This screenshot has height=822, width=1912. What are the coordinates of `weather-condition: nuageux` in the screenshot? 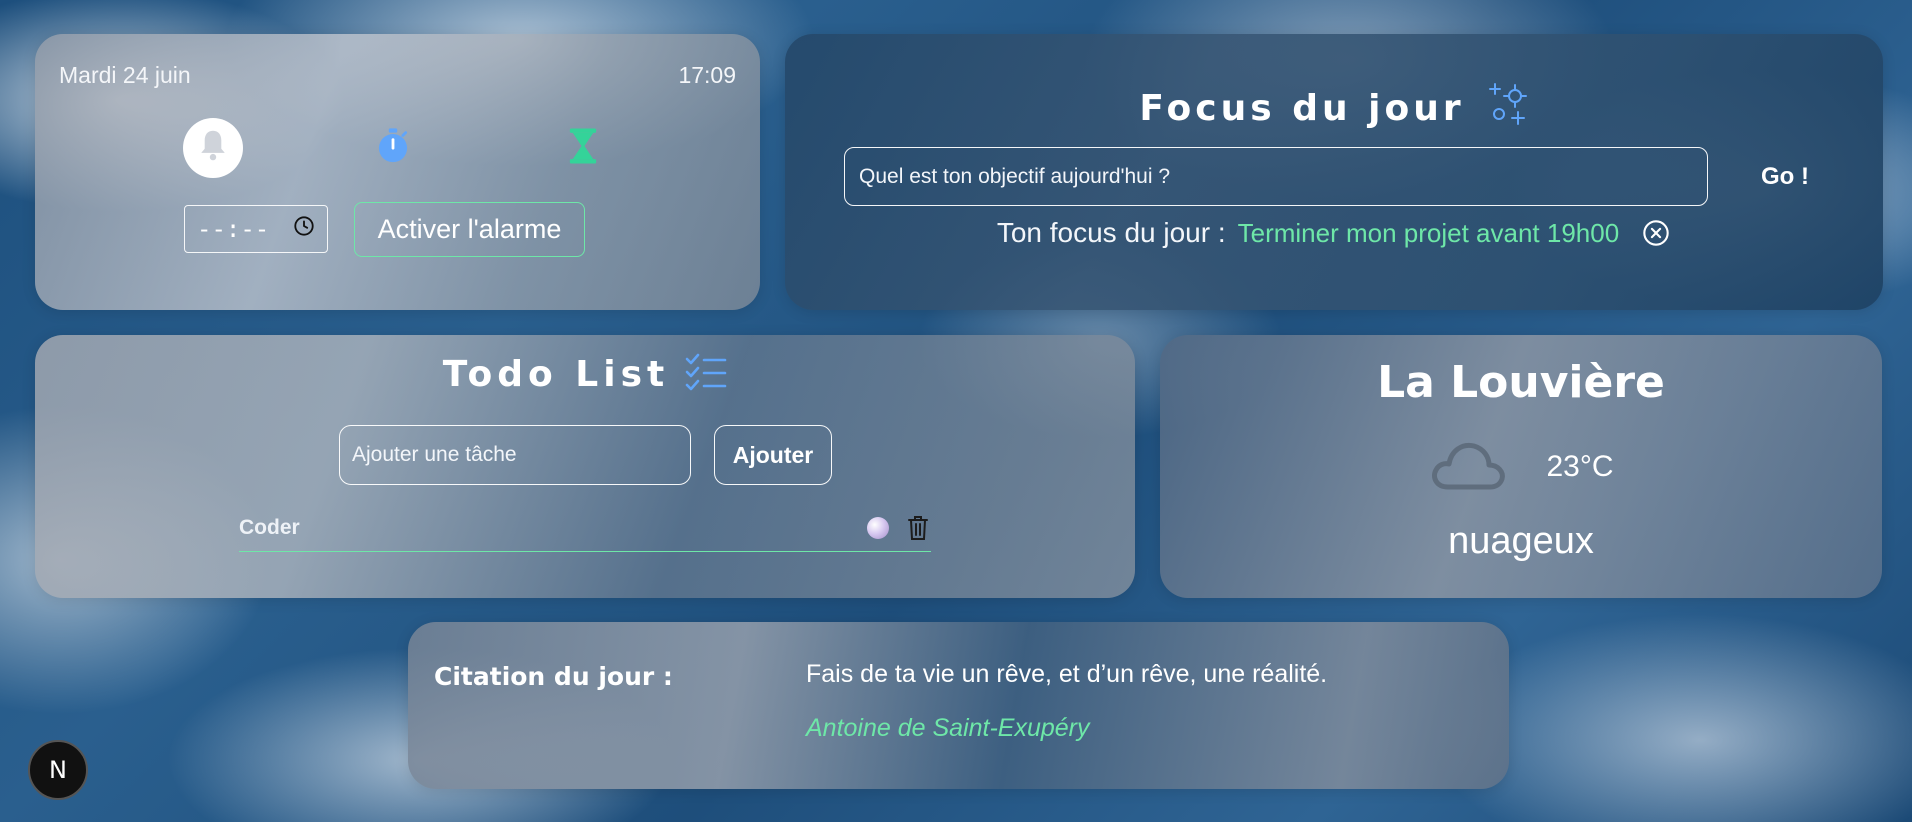 It's located at (1521, 541).